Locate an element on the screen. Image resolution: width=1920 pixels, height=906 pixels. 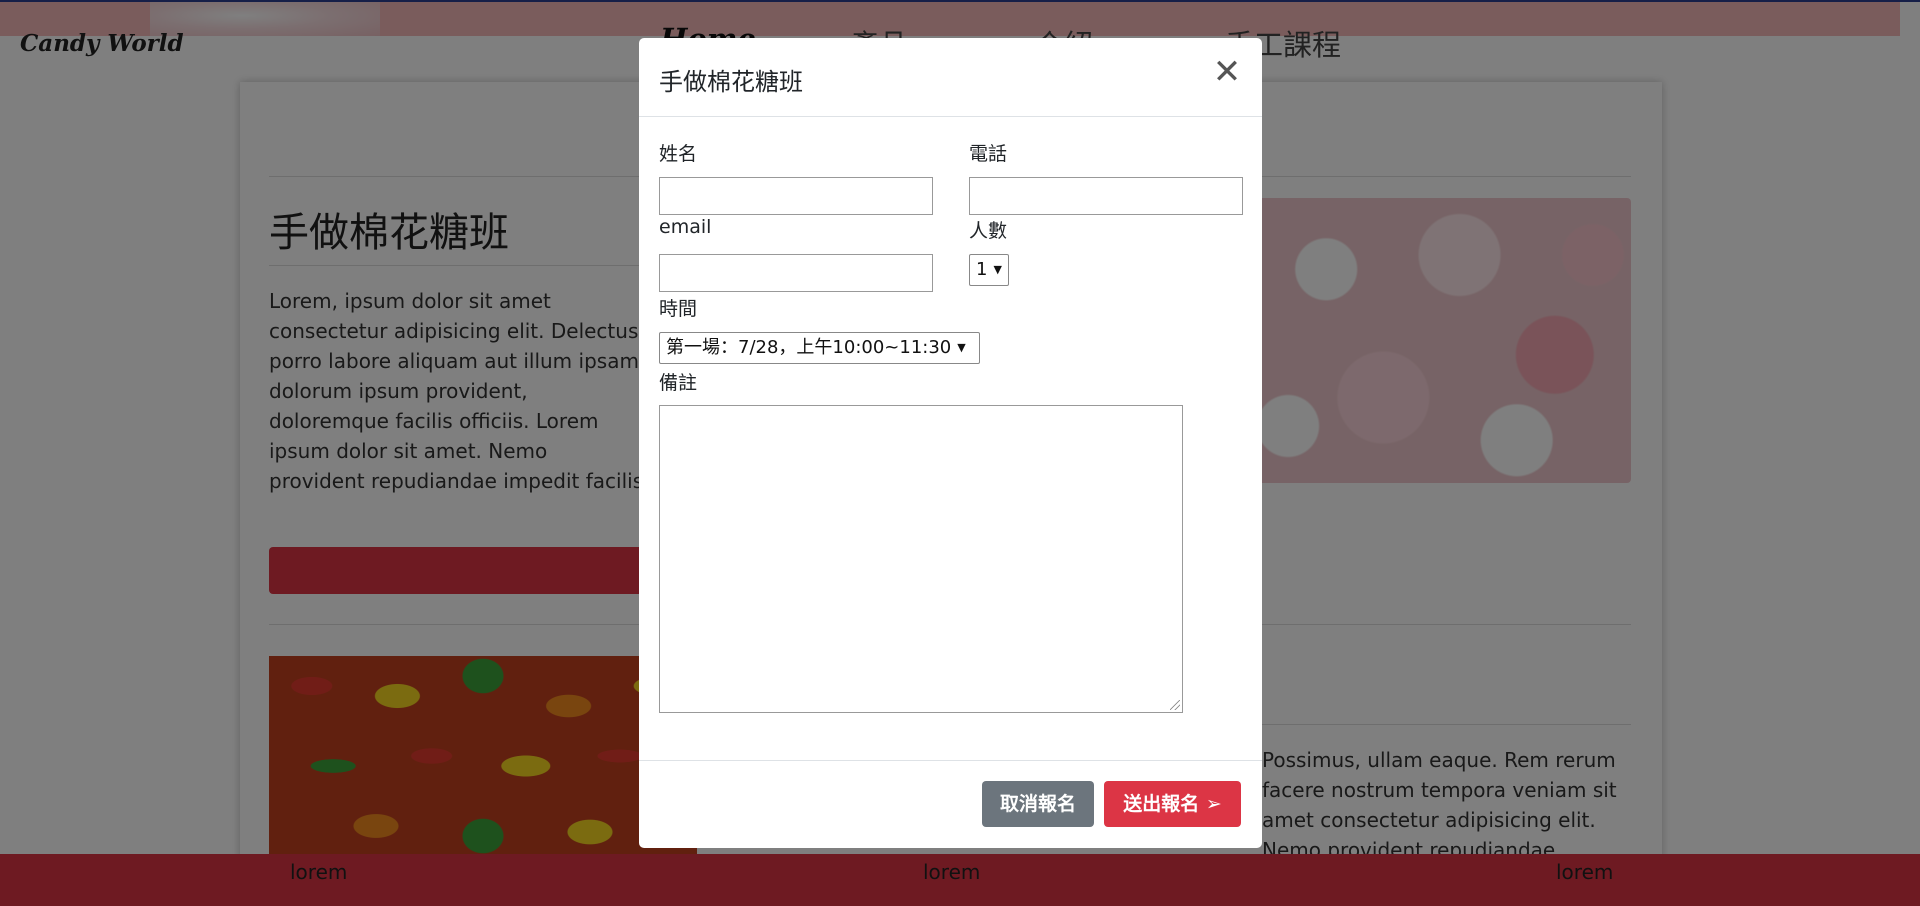
time-select: 第一場：7/28，上午10:00~11:30 ▼ is located at coordinates (819, 348).